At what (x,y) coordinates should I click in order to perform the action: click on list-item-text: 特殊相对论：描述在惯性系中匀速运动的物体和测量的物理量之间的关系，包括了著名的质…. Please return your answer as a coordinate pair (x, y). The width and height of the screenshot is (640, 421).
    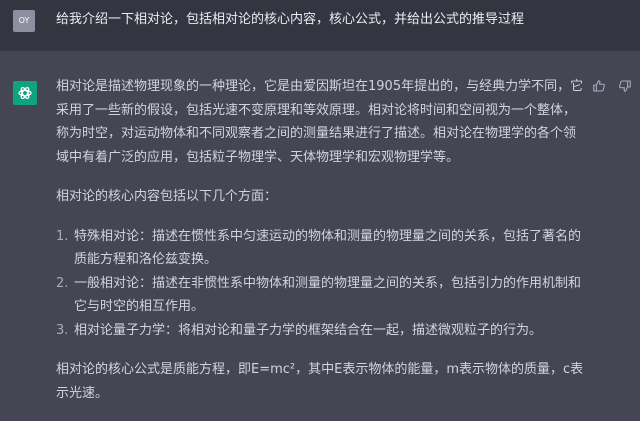
    Looking at the image, I should click on (328, 248).